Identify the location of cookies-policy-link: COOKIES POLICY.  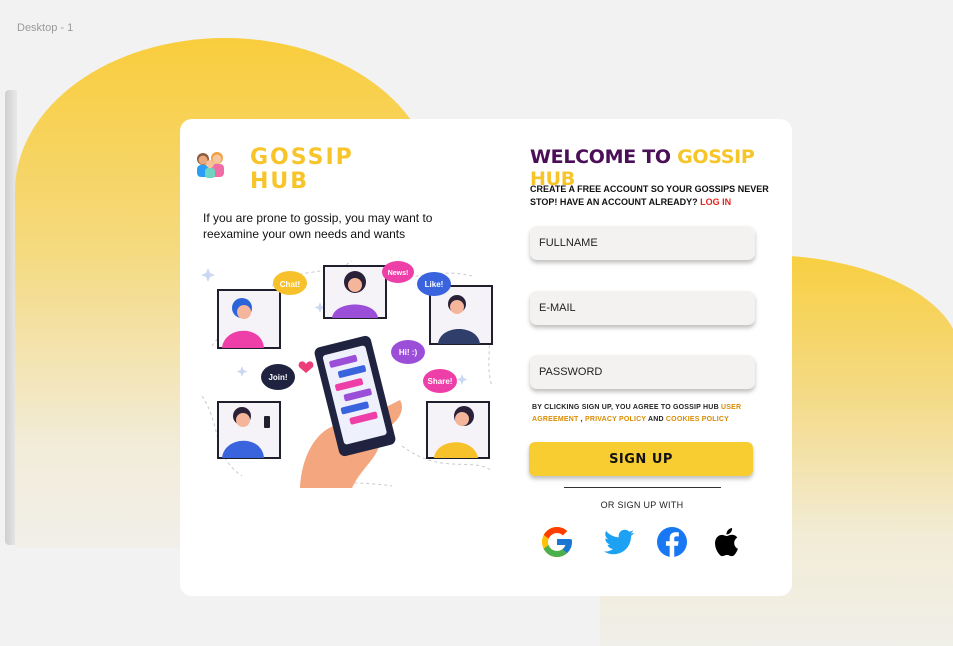
(697, 419).